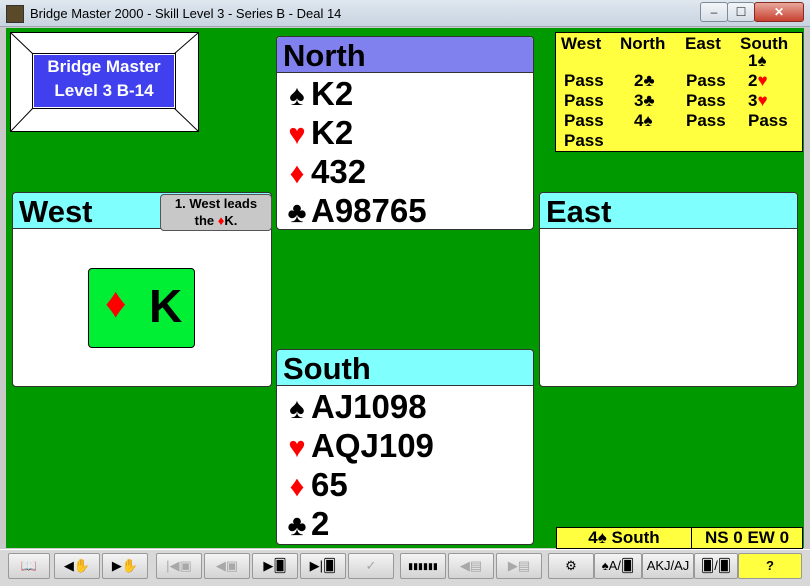 The width and height of the screenshot is (810, 586). I want to click on played-card-rank: K, so click(166, 306).